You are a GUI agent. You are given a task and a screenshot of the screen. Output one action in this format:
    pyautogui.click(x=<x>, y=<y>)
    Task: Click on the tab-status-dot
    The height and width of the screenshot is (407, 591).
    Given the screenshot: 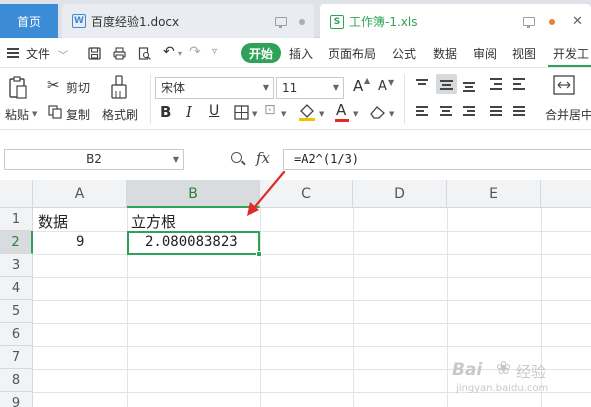 What is the action you would take?
    pyautogui.click(x=302, y=22)
    